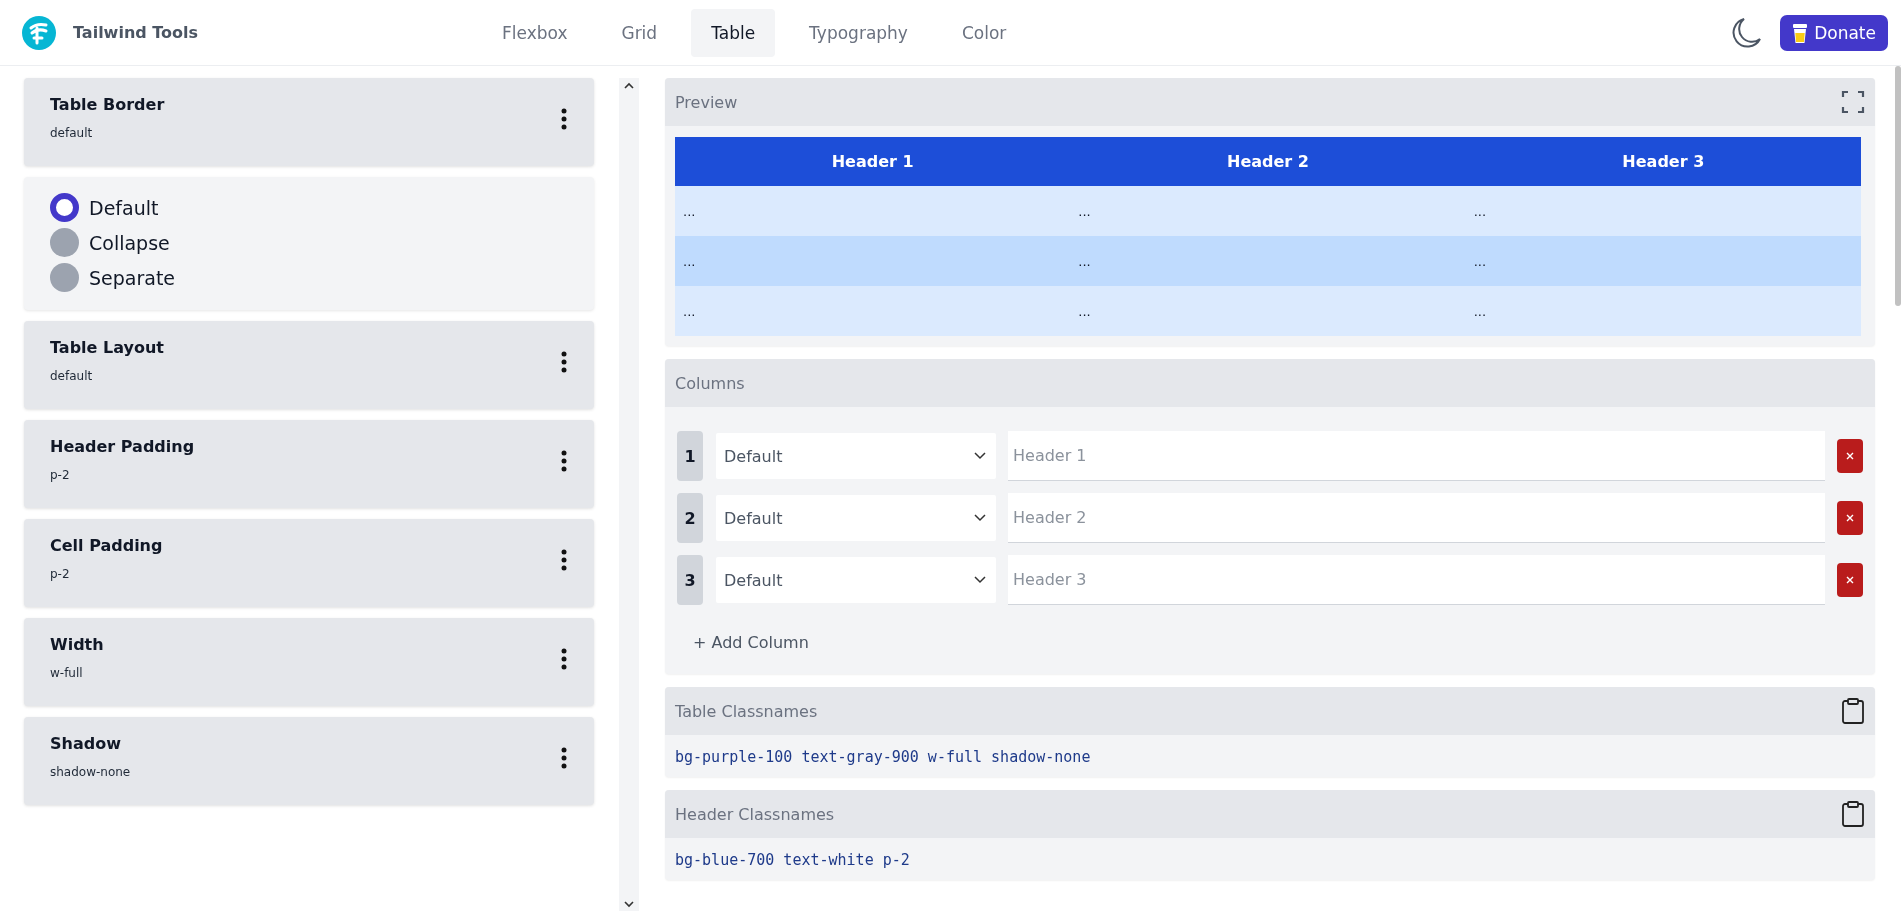  I want to click on setting-value: shadow-none, so click(90, 772).